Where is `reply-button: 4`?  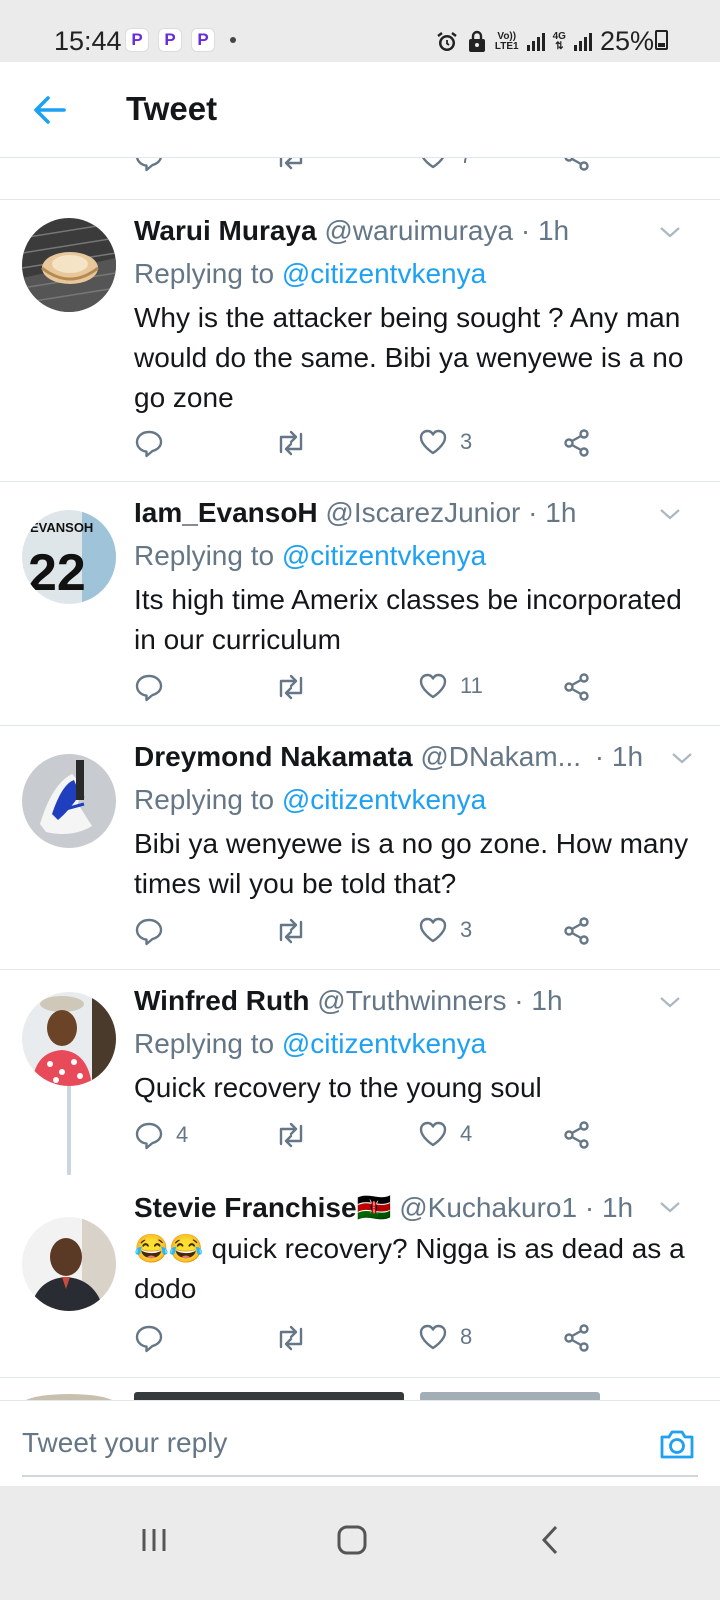 reply-button: 4 is located at coordinates (161, 1135).